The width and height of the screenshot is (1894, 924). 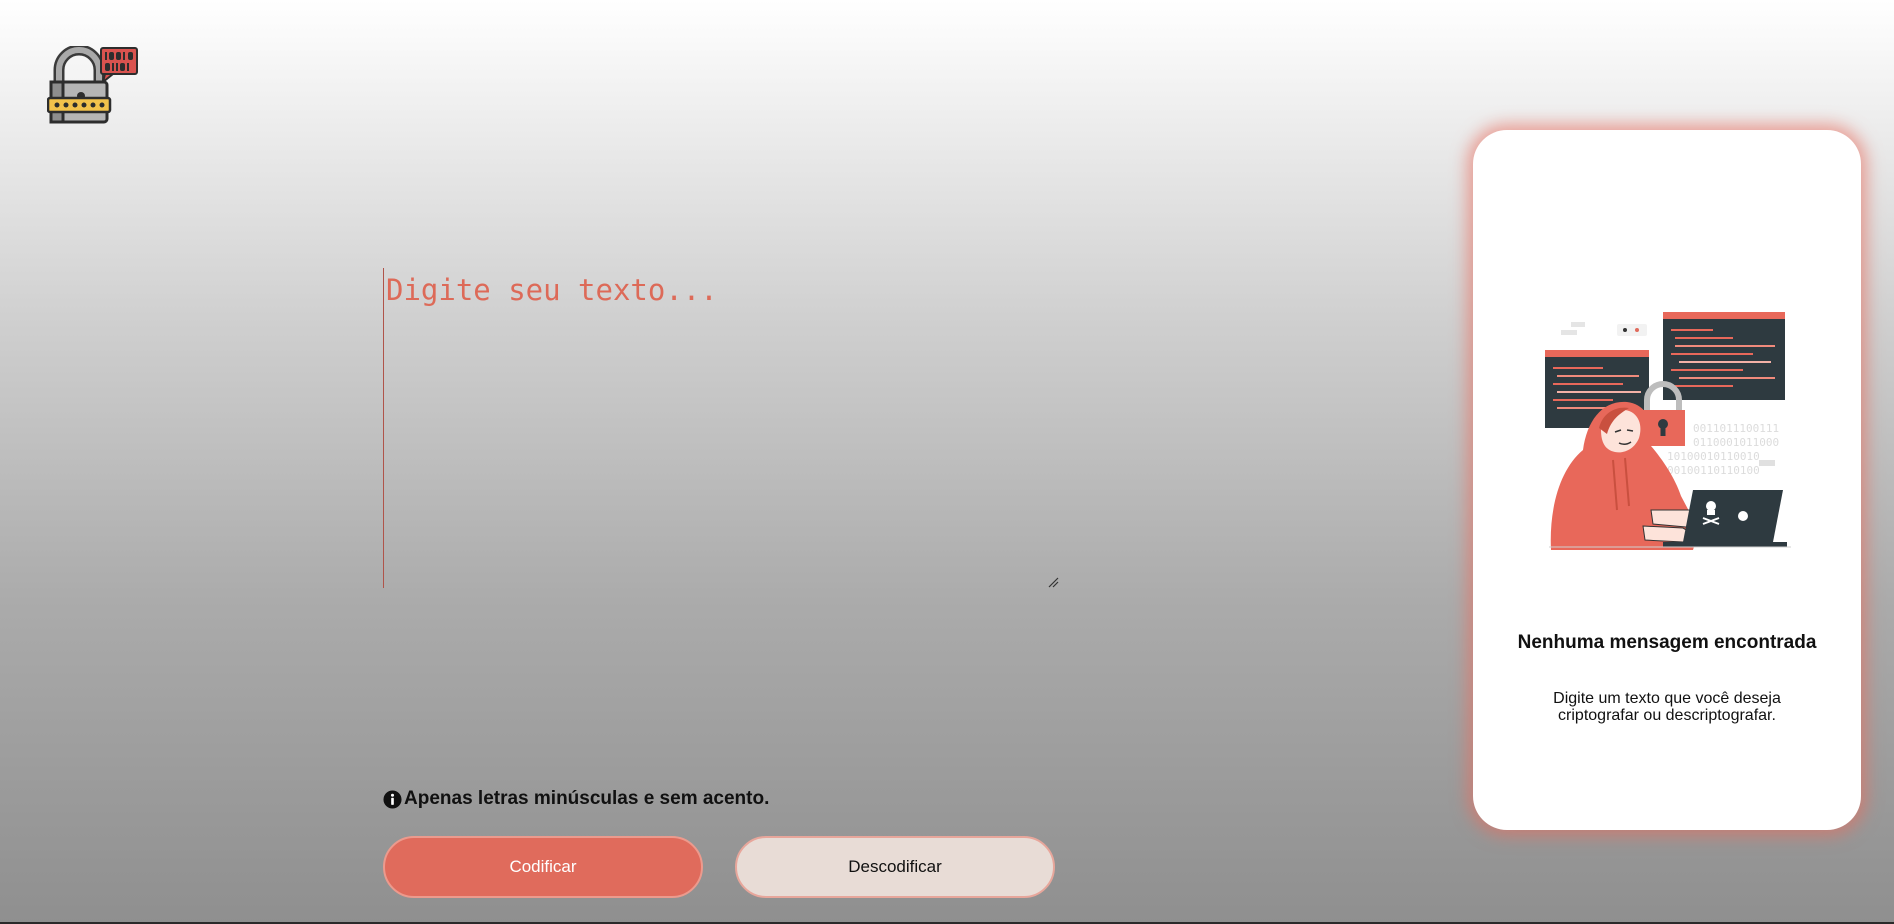 I want to click on svg-text: 0011011100111, so click(x=1736, y=428).